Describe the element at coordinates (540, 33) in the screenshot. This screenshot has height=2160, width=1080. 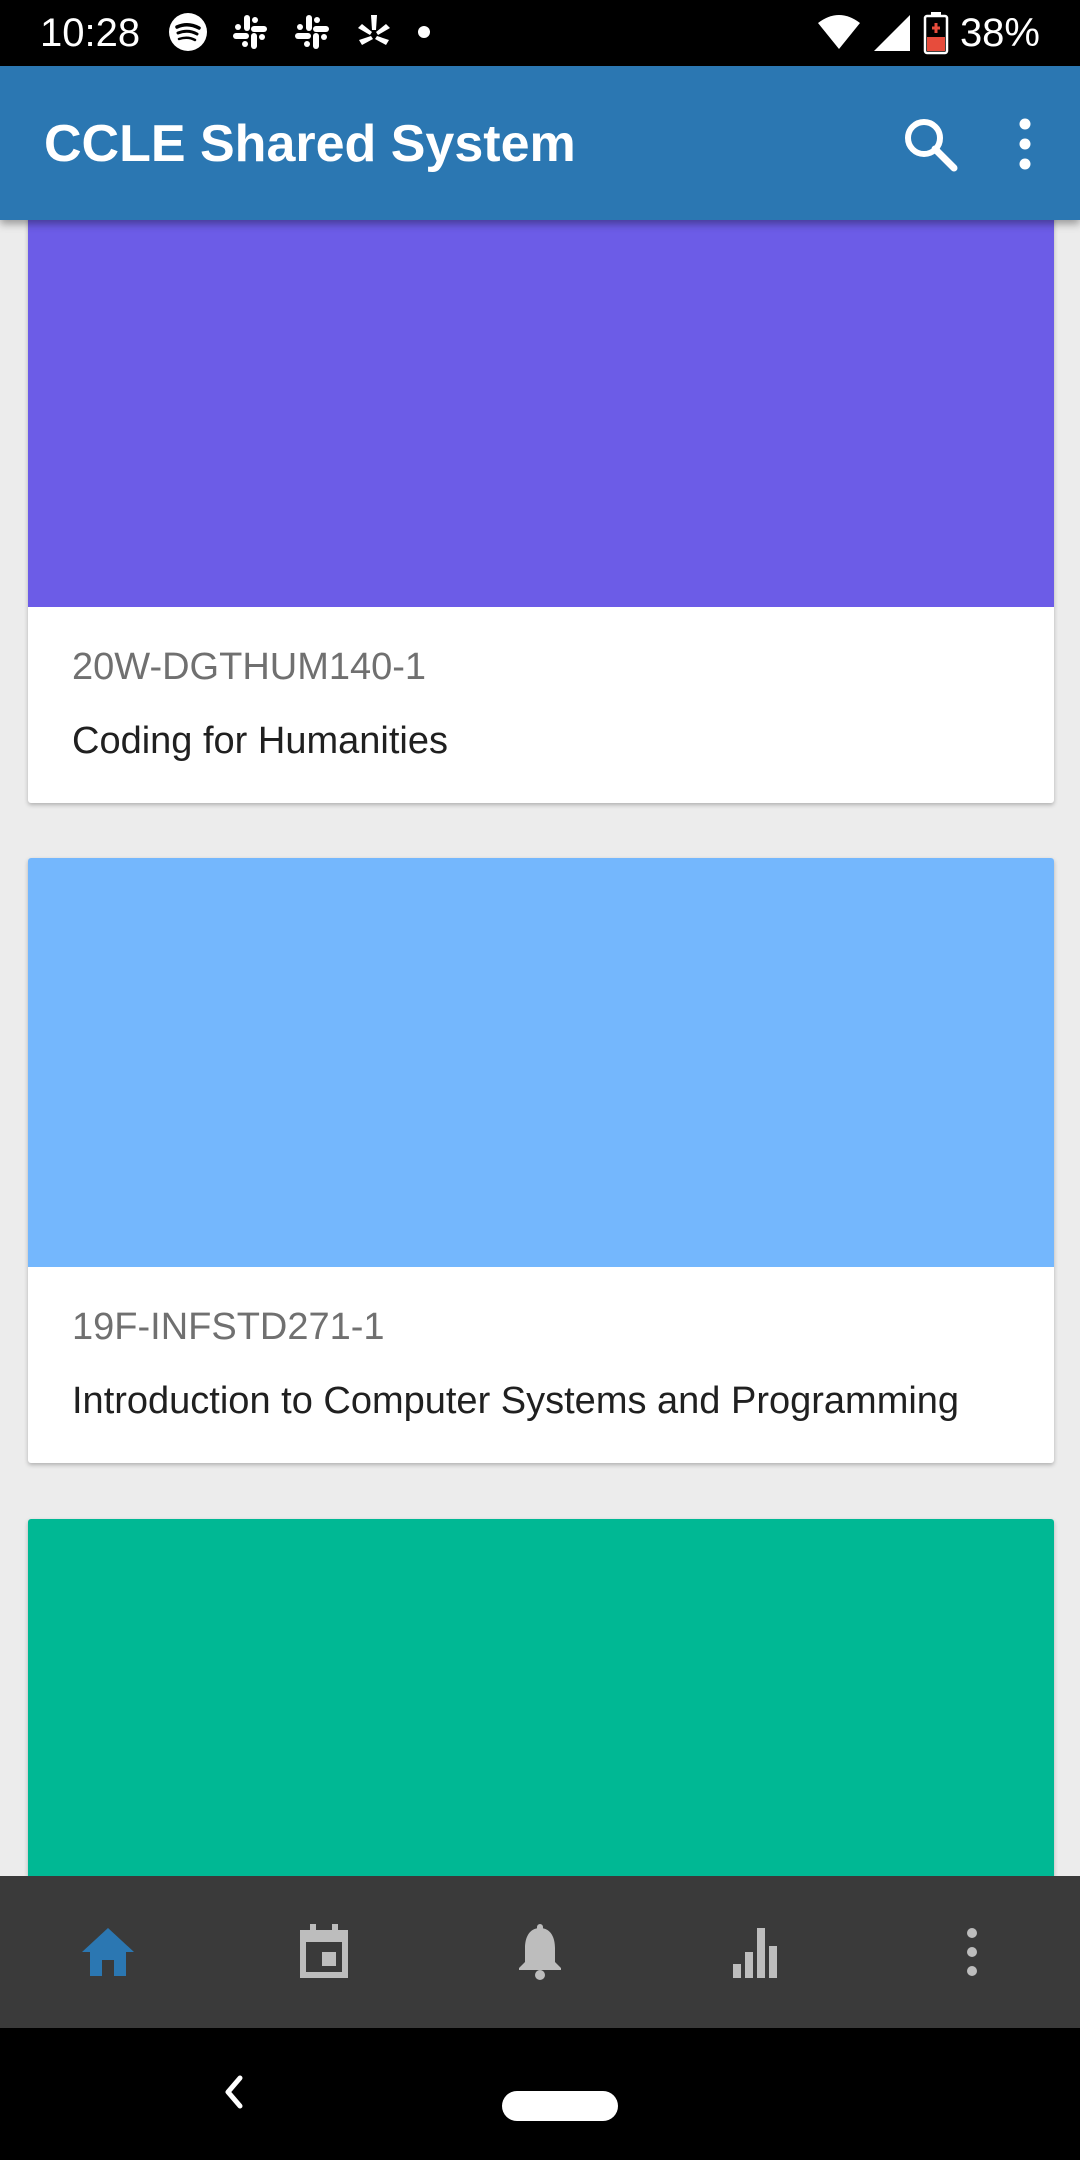
I see `status-bar: 10:28 38%` at that location.